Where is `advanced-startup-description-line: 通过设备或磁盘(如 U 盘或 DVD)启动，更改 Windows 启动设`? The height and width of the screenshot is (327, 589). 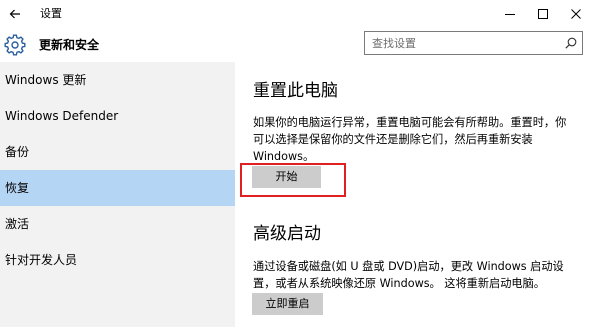
advanced-startup-description-line: 通过设备或磁盘(如 U 盘或 DVD)启动，更改 Windows 启动设 is located at coordinates (408, 266).